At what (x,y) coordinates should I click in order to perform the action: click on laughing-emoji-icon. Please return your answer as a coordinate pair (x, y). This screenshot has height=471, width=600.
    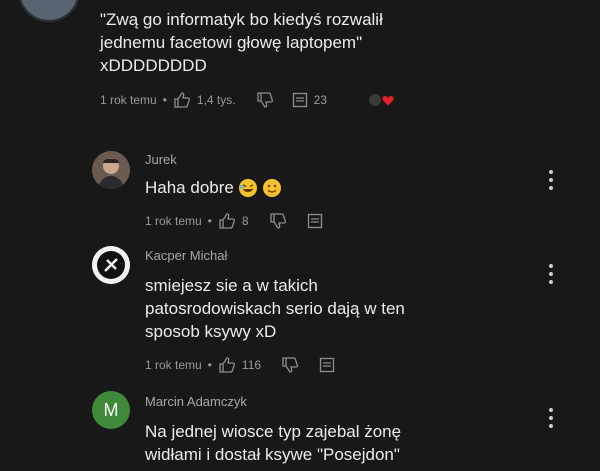
    Looking at the image, I should click on (248, 188).